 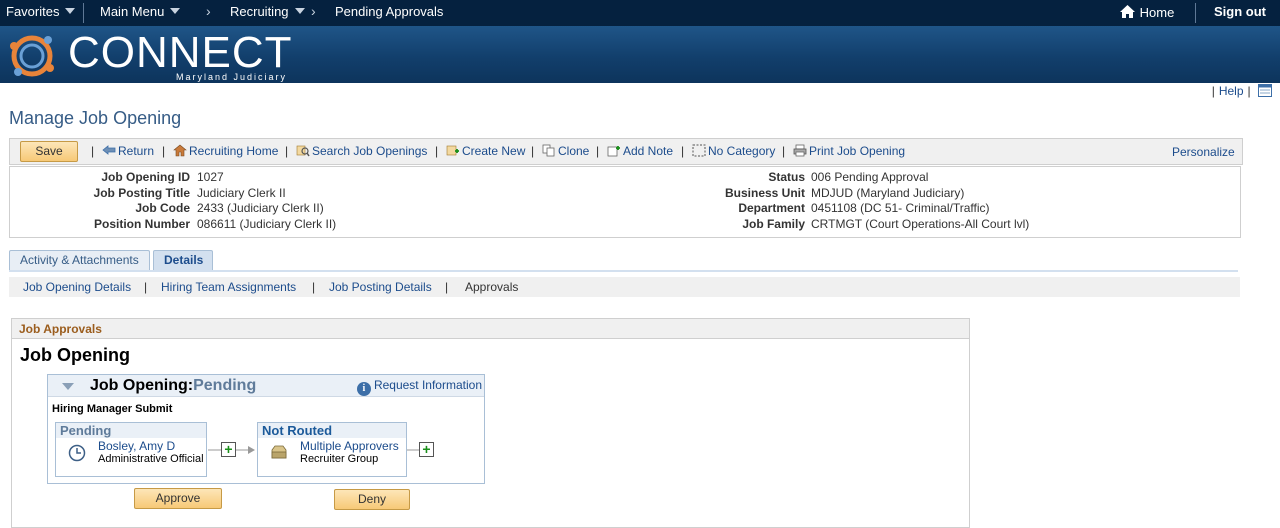 I want to click on no-category-link: No Category, so click(x=733, y=151).